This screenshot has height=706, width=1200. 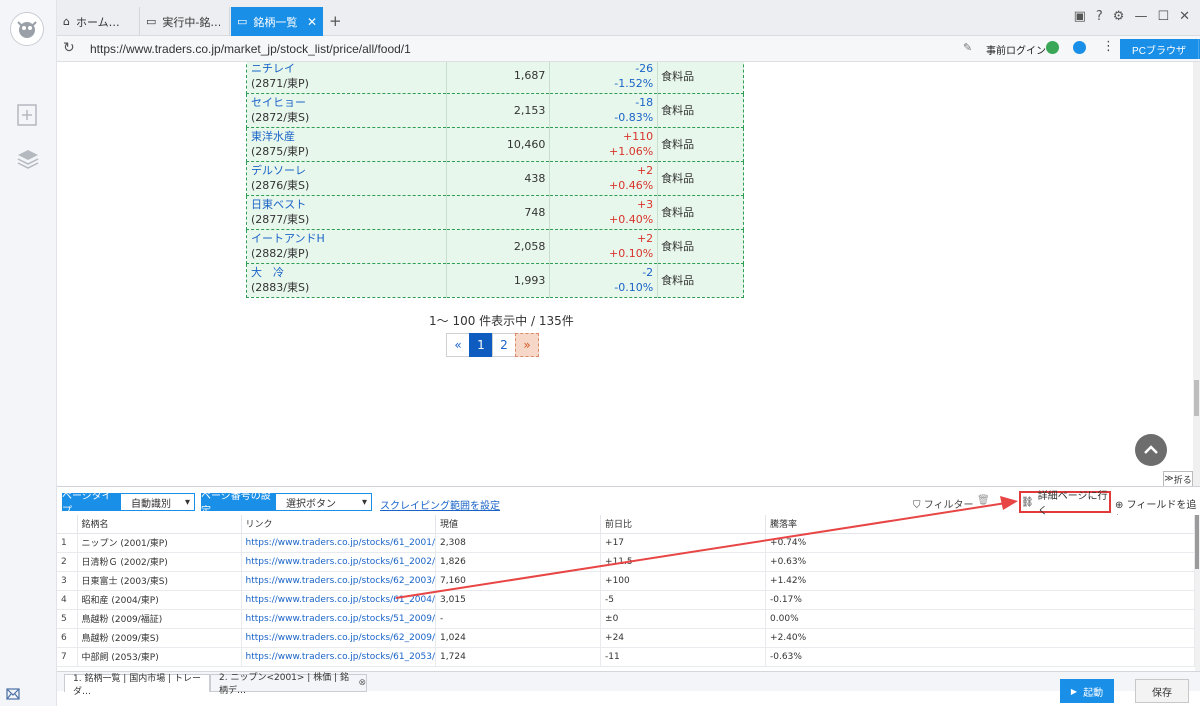 What do you see at coordinates (69, 48) in the screenshot?
I see `reload-icon: ↻` at bounding box center [69, 48].